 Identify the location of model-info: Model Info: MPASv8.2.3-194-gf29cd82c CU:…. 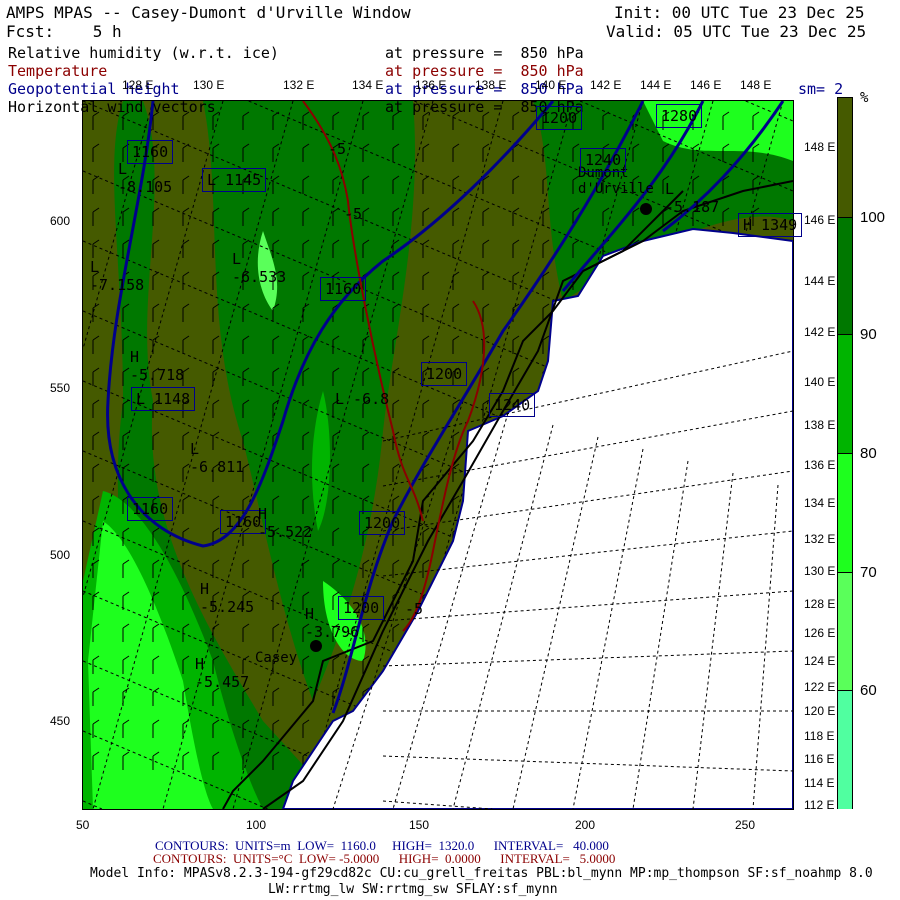
(481, 873).